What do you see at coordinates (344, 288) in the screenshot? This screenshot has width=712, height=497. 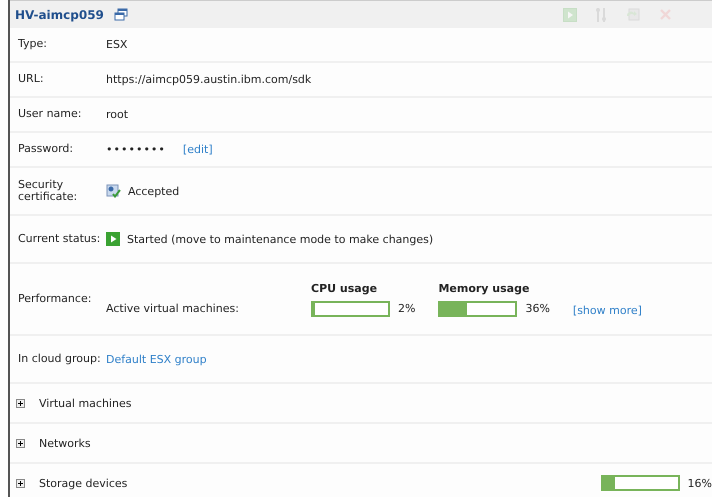 I see `meter-title: CPU usage` at bounding box center [344, 288].